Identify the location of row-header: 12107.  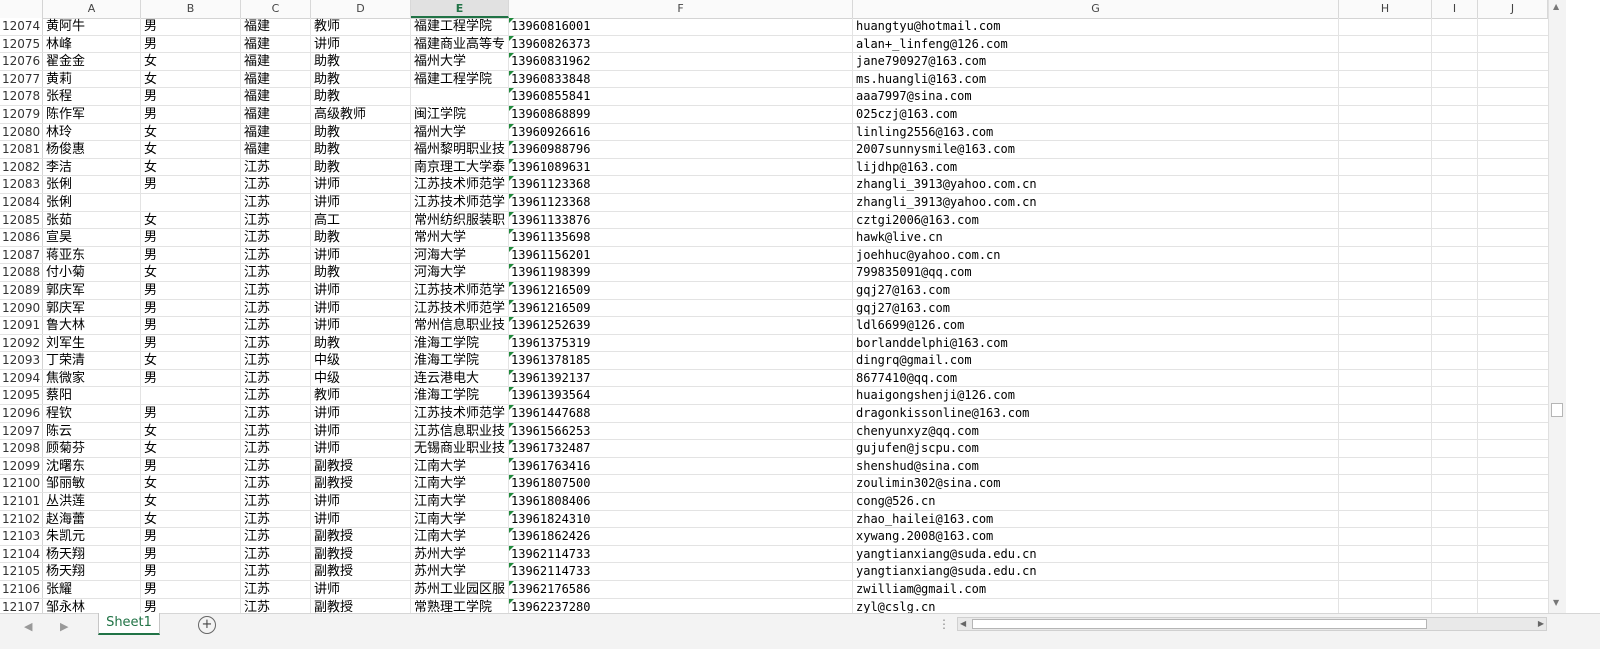
(21, 605).